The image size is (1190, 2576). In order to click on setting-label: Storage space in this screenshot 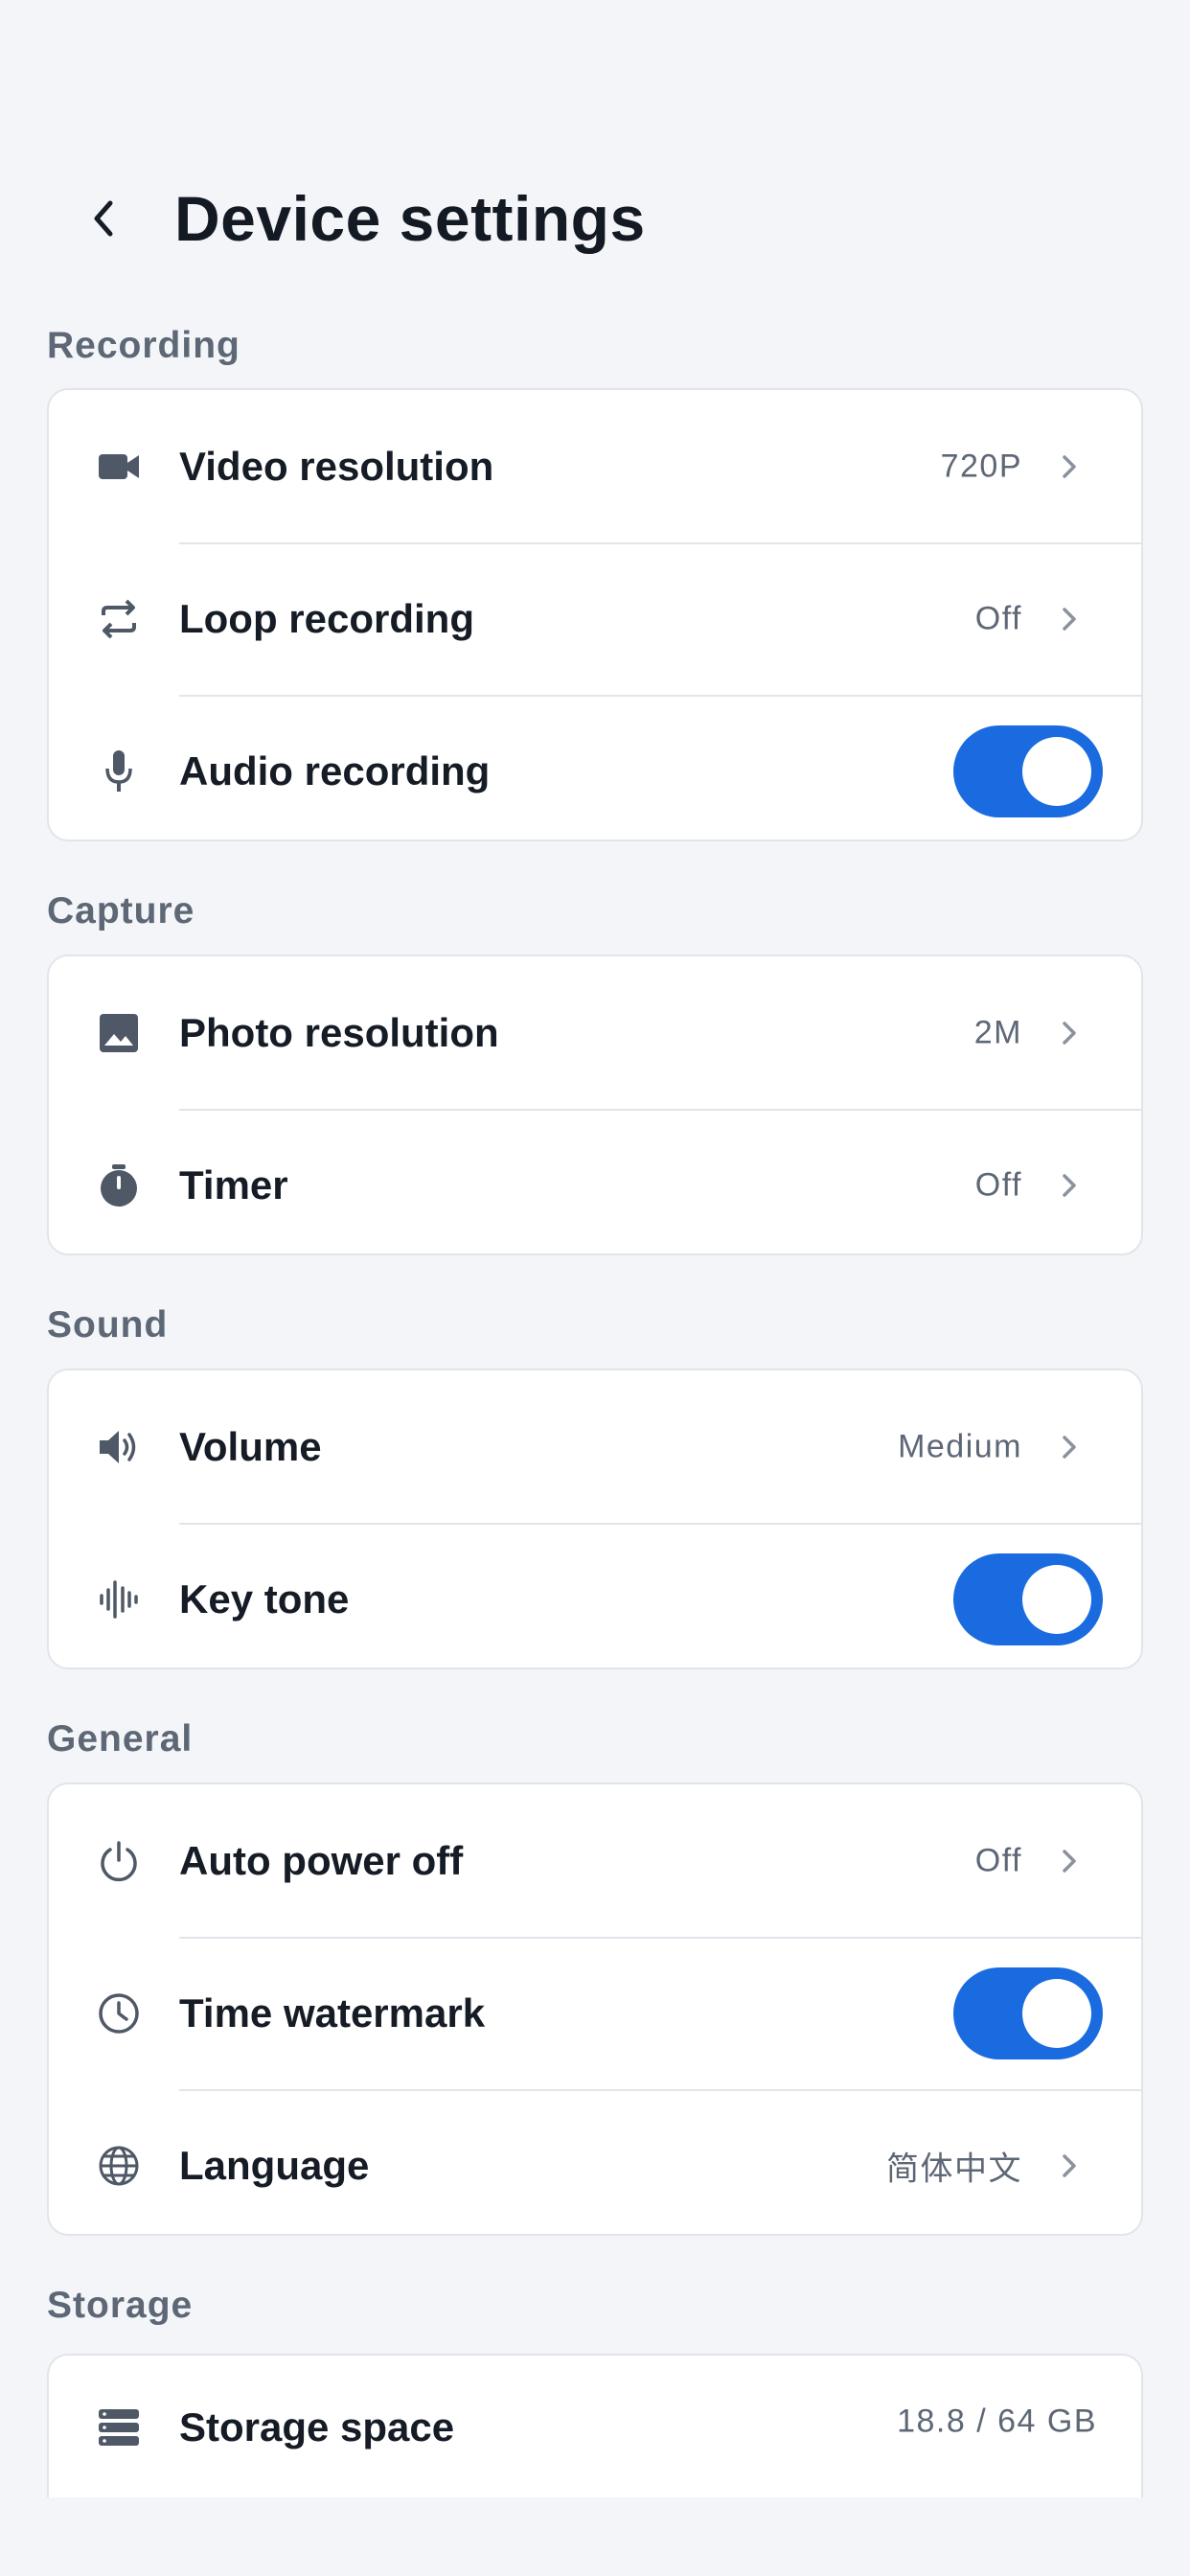, I will do `click(317, 2427)`.